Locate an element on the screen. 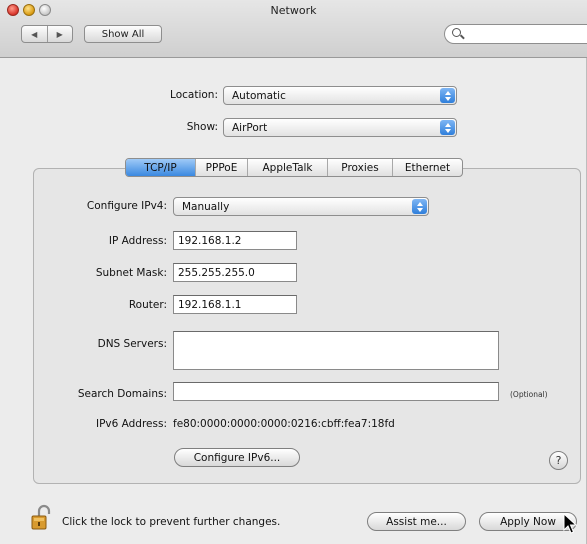  router-label: Router: is located at coordinates (147, 305).